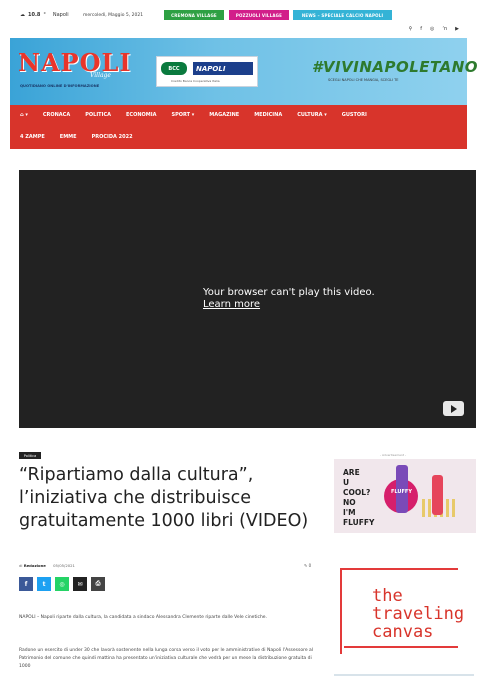 The height and width of the screenshot is (682, 477). What do you see at coordinates (403, 632) in the screenshot?
I see `ad2-line: canvas` at bounding box center [403, 632].